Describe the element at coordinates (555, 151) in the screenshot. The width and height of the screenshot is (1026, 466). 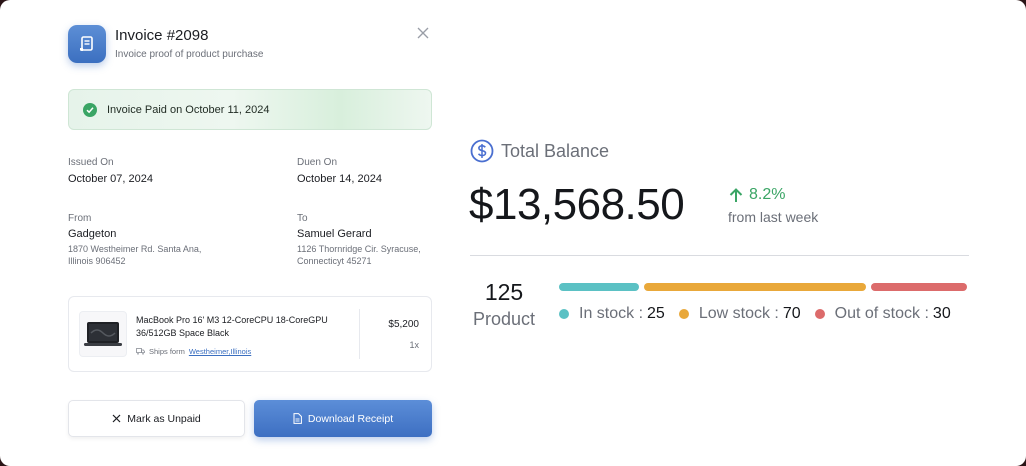
I see `total-balance-title: Total Balance` at that location.